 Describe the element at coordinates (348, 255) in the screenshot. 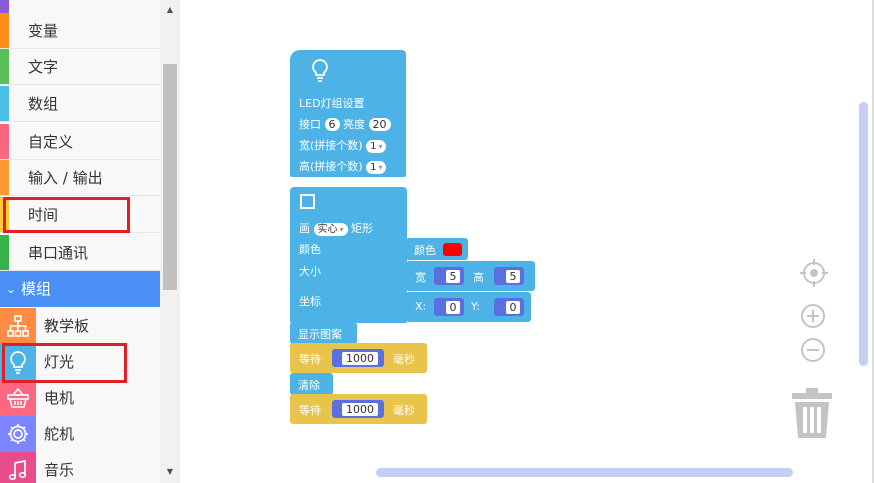

I see `block-draw-rect: 画 实心 ▾ 矩形 颜色 大小 坐标` at that location.